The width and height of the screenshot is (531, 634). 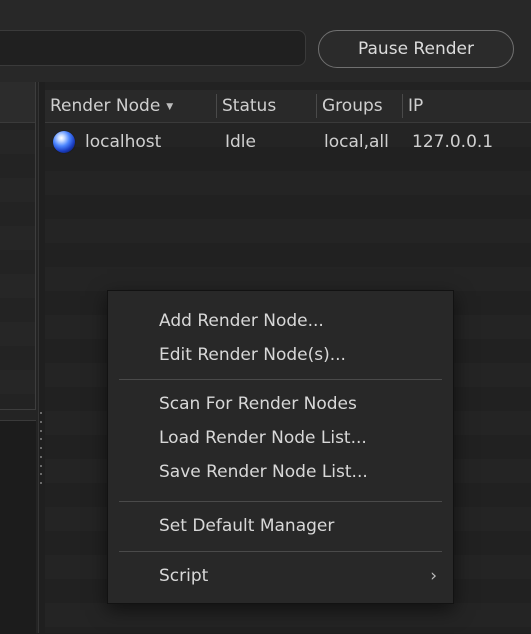 What do you see at coordinates (184, 576) in the screenshot?
I see `menu-item-label: Script` at bounding box center [184, 576].